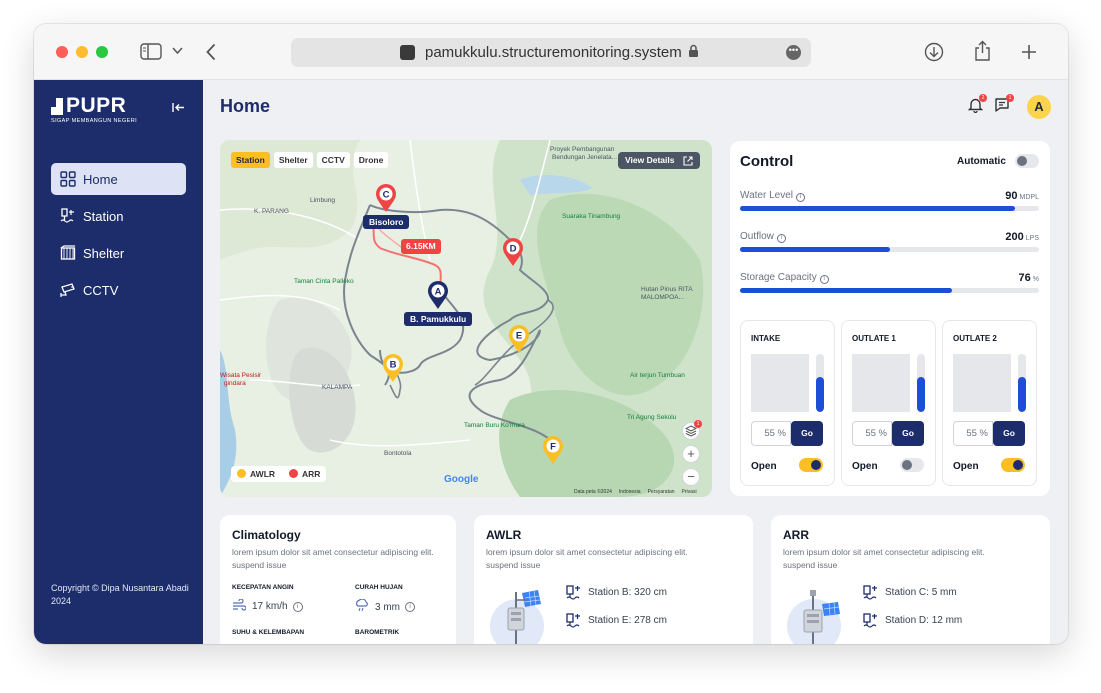  Describe the element at coordinates (271, 211) in the screenshot. I see `place-label: K. PARANG` at that location.